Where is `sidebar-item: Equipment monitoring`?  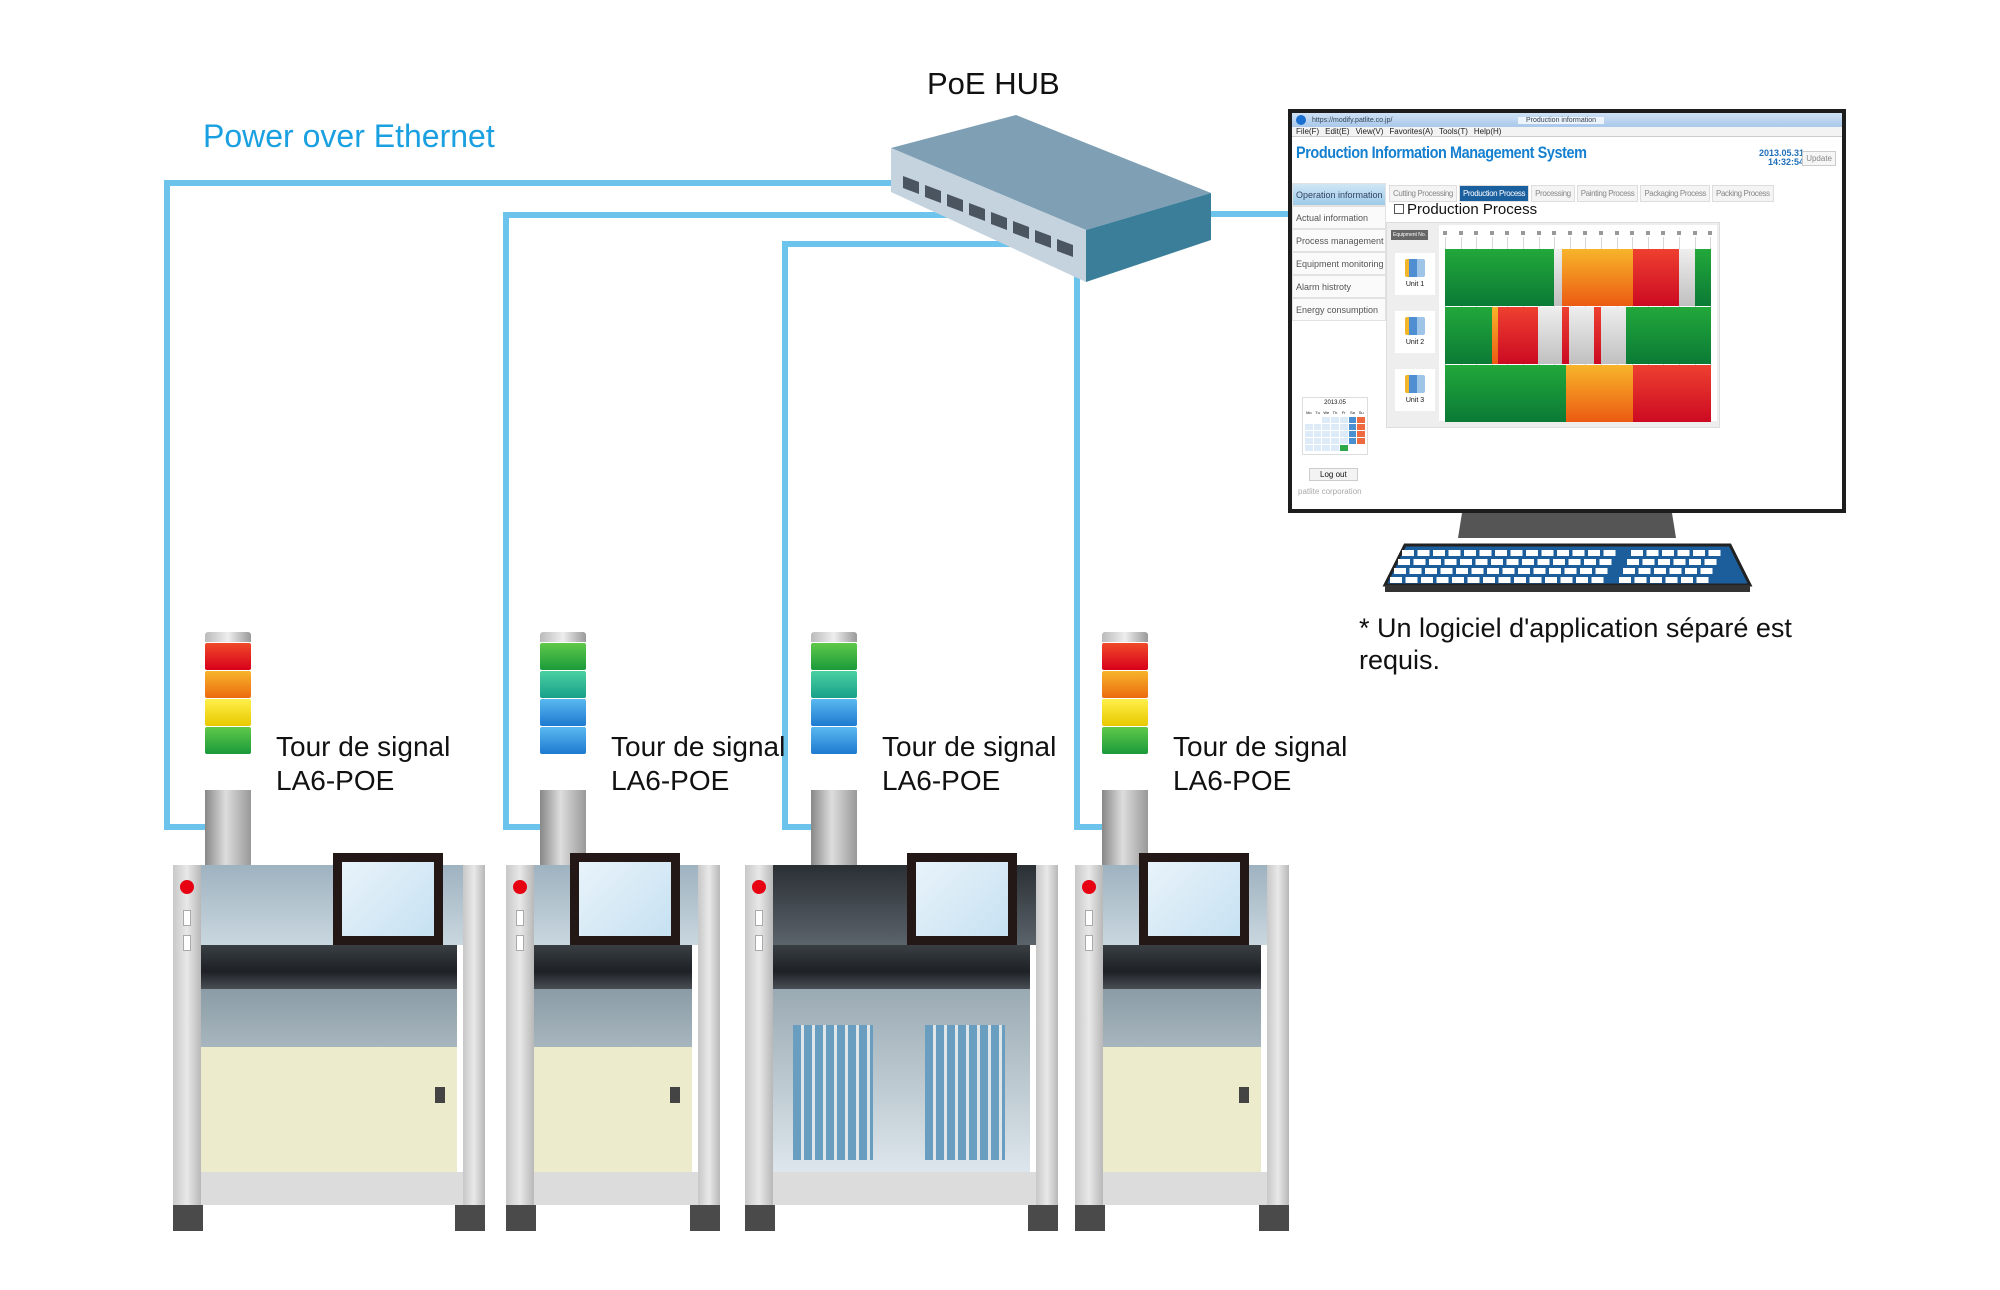 sidebar-item: Equipment monitoring is located at coordinates (1339, 263).